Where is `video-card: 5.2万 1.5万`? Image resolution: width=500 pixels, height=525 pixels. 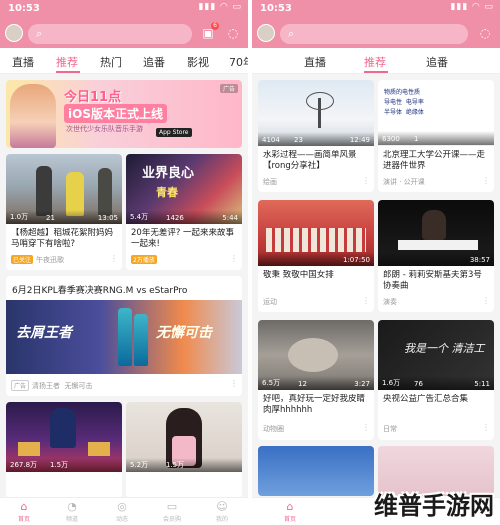 video-card: 5.2万 1.5万 is located at coordinates (184, 450).